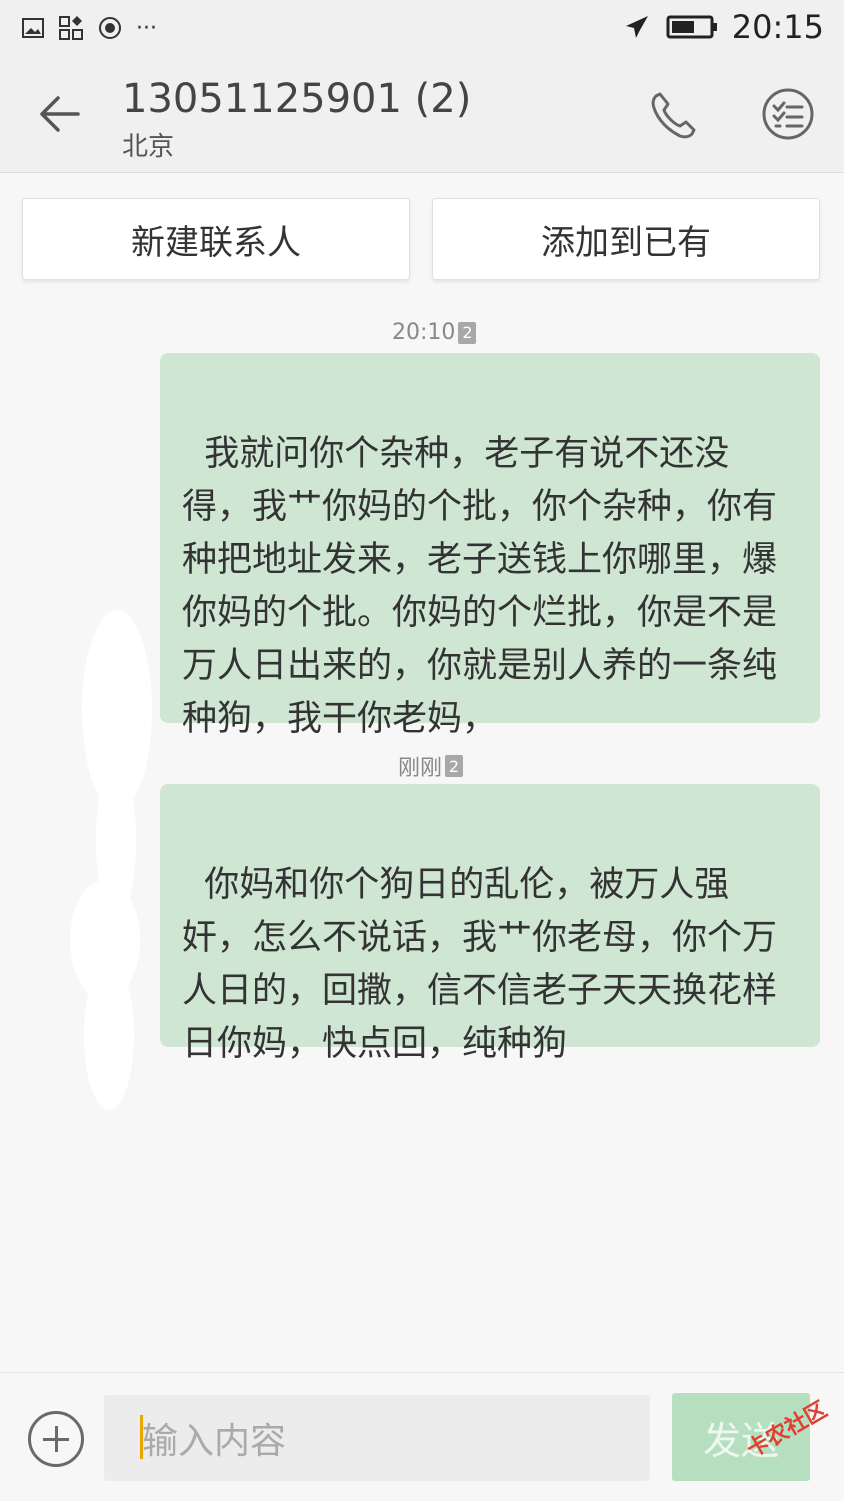 The height and width of the screenshot is (1501, 844). I want to click on message-input-placeholder: 输入内容, so click(214, 1441).